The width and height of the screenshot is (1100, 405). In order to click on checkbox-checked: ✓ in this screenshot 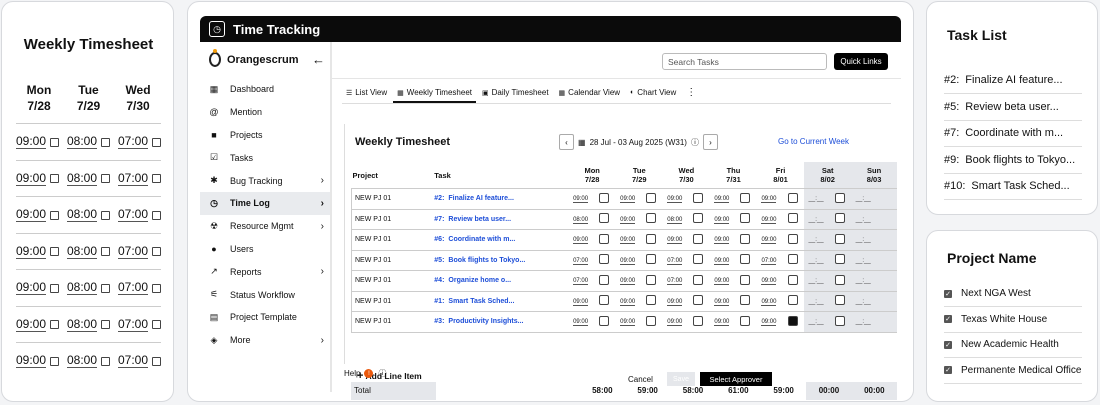, I will do `click(948, 344)`.